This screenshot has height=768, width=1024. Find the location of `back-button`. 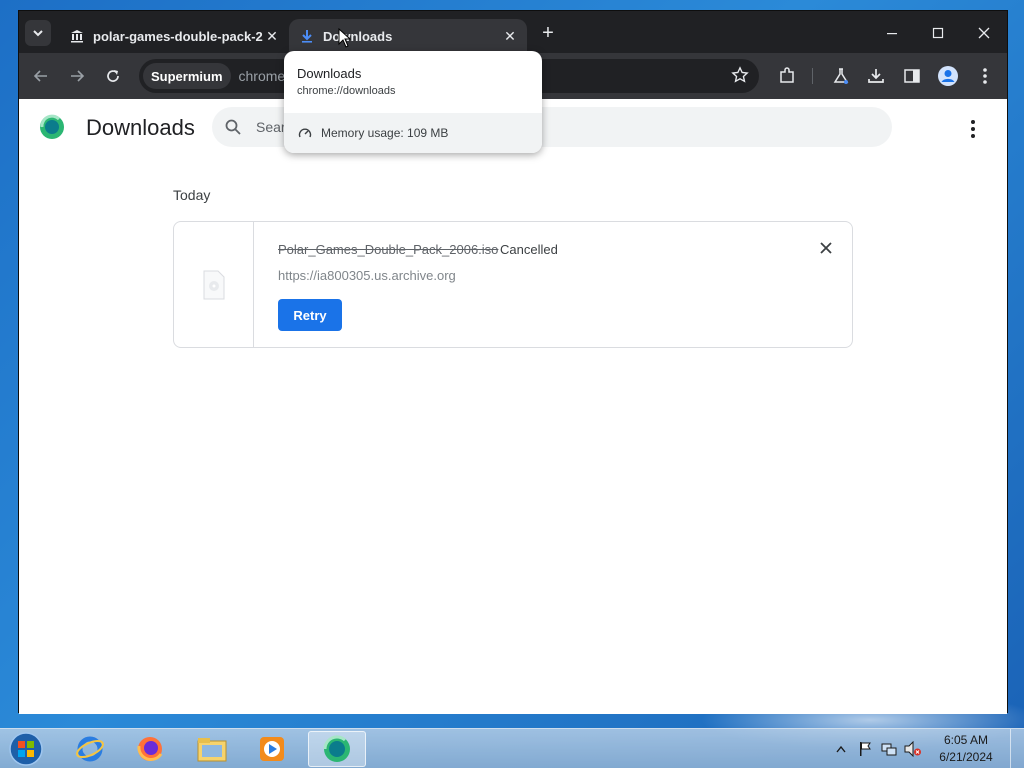

back-button is located at coordinates (41, 76).